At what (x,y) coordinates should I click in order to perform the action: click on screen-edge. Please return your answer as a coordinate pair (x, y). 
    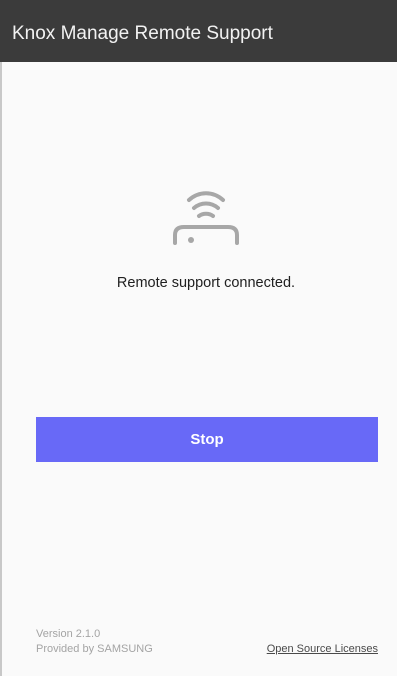
    Looking at the image, I should click on (1, 338).